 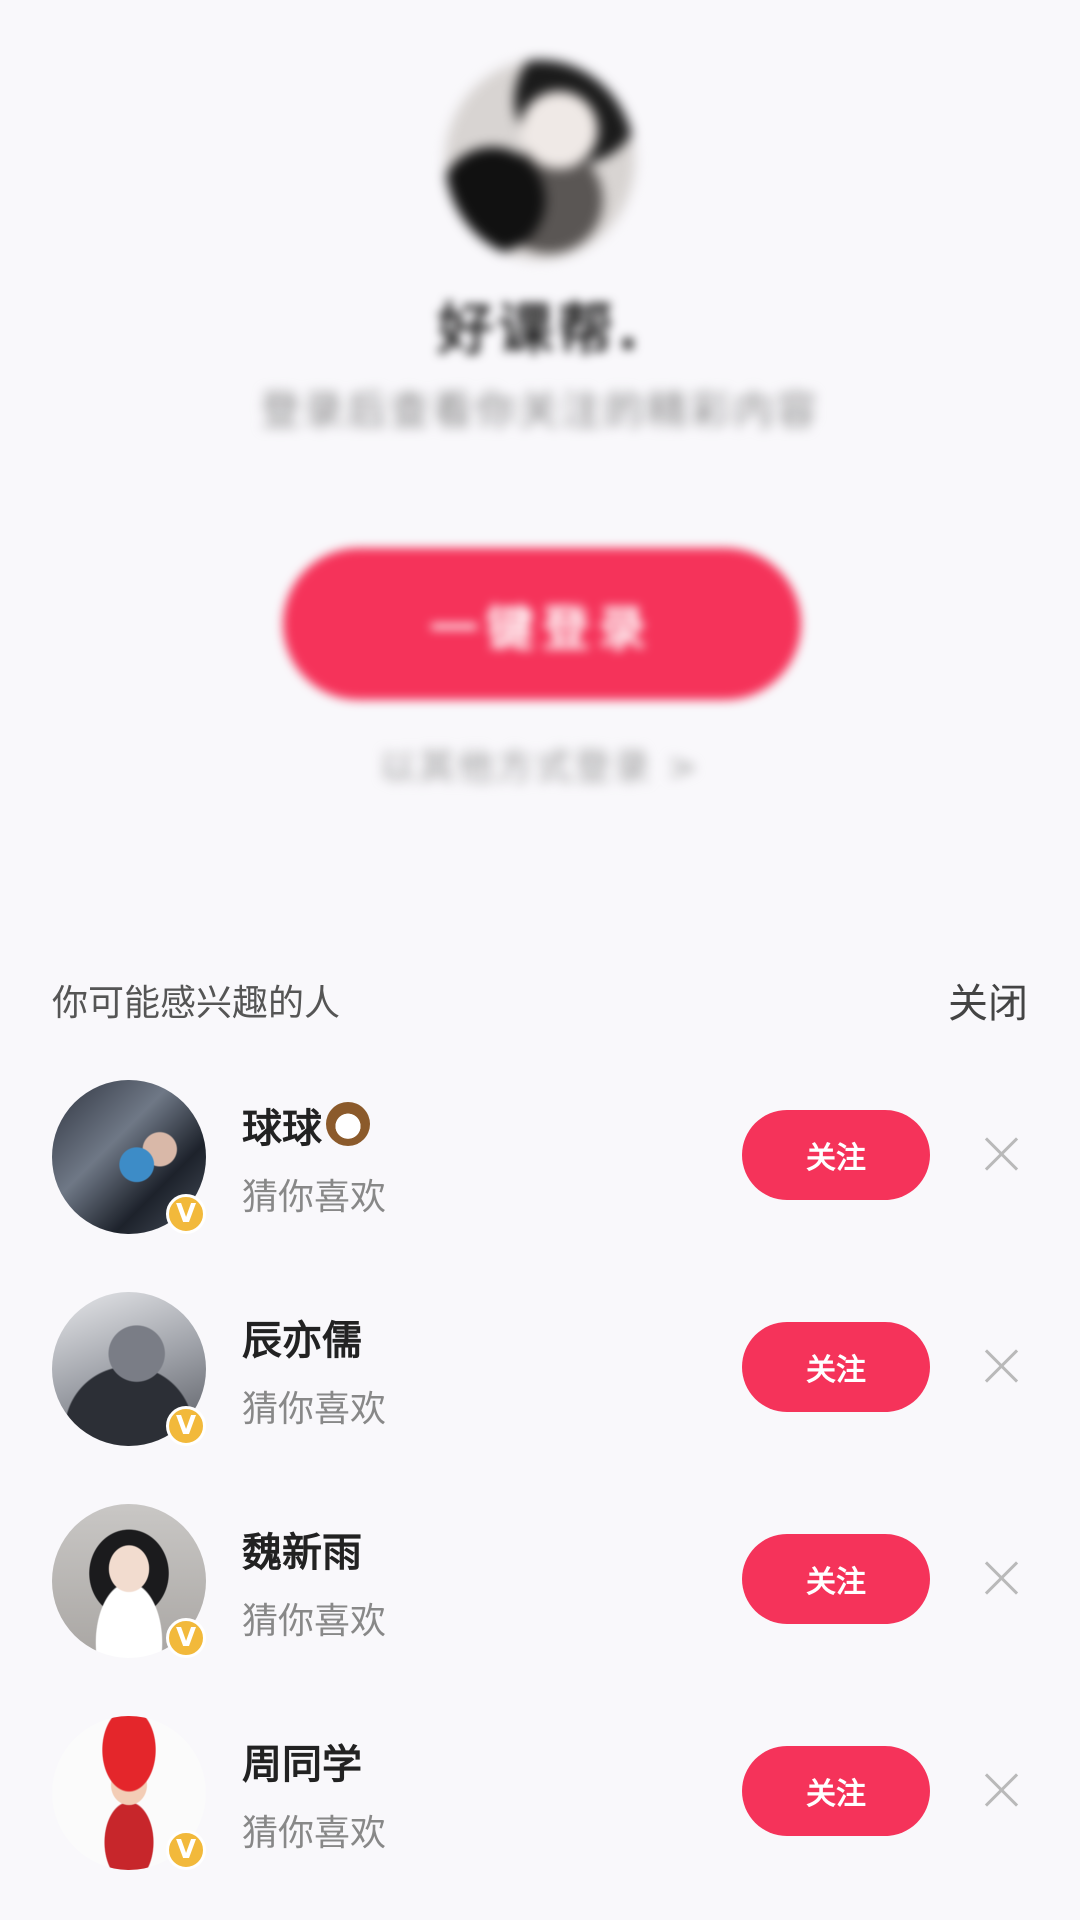 What do you see at coordinates (540, 1388) in the screenshot?
I see `list-item: V 辰亦儒 猜你喜欢 关注` at bounding box center [540, 1388].